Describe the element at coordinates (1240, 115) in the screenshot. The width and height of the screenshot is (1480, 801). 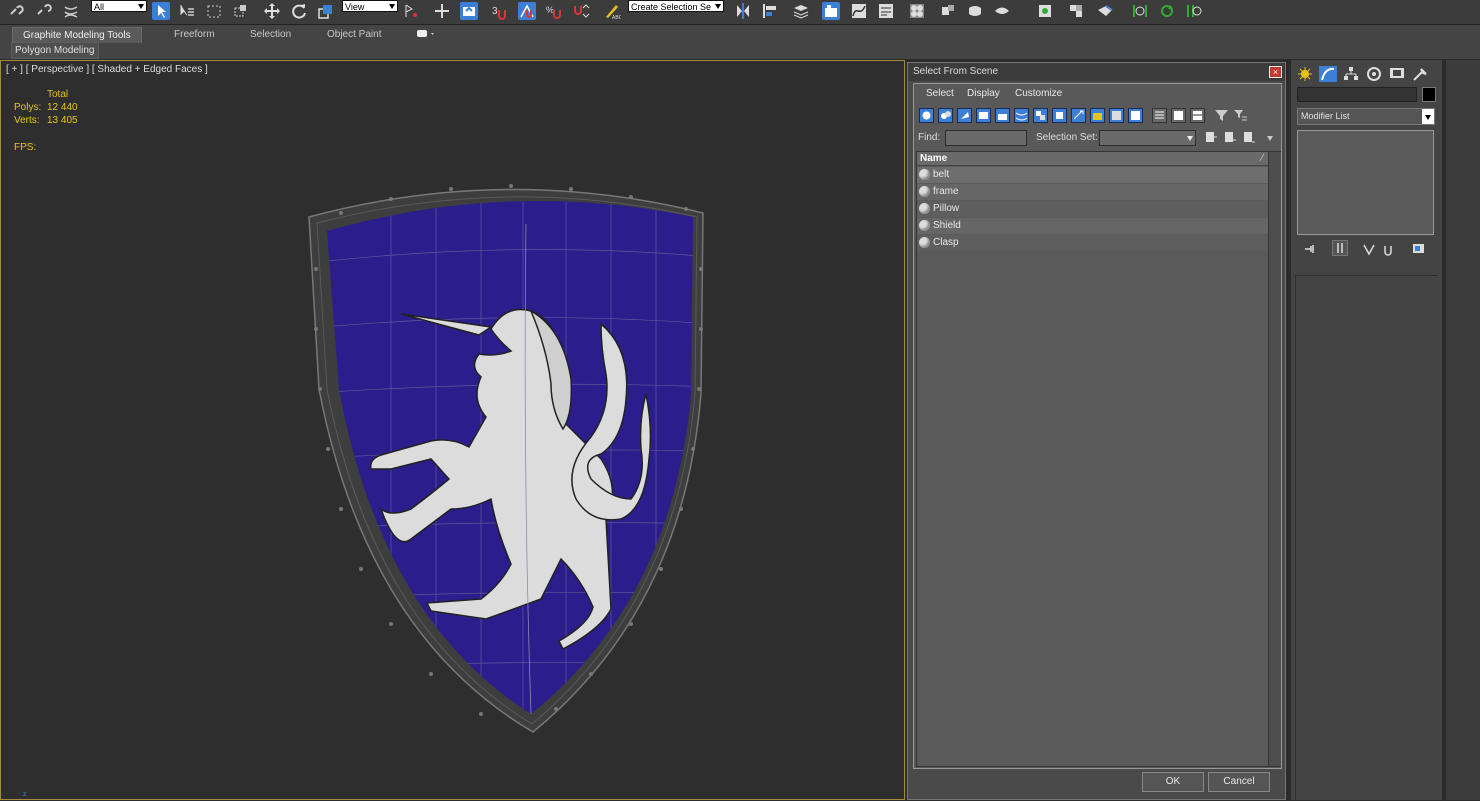
I see `filter-options-icon` at that location.